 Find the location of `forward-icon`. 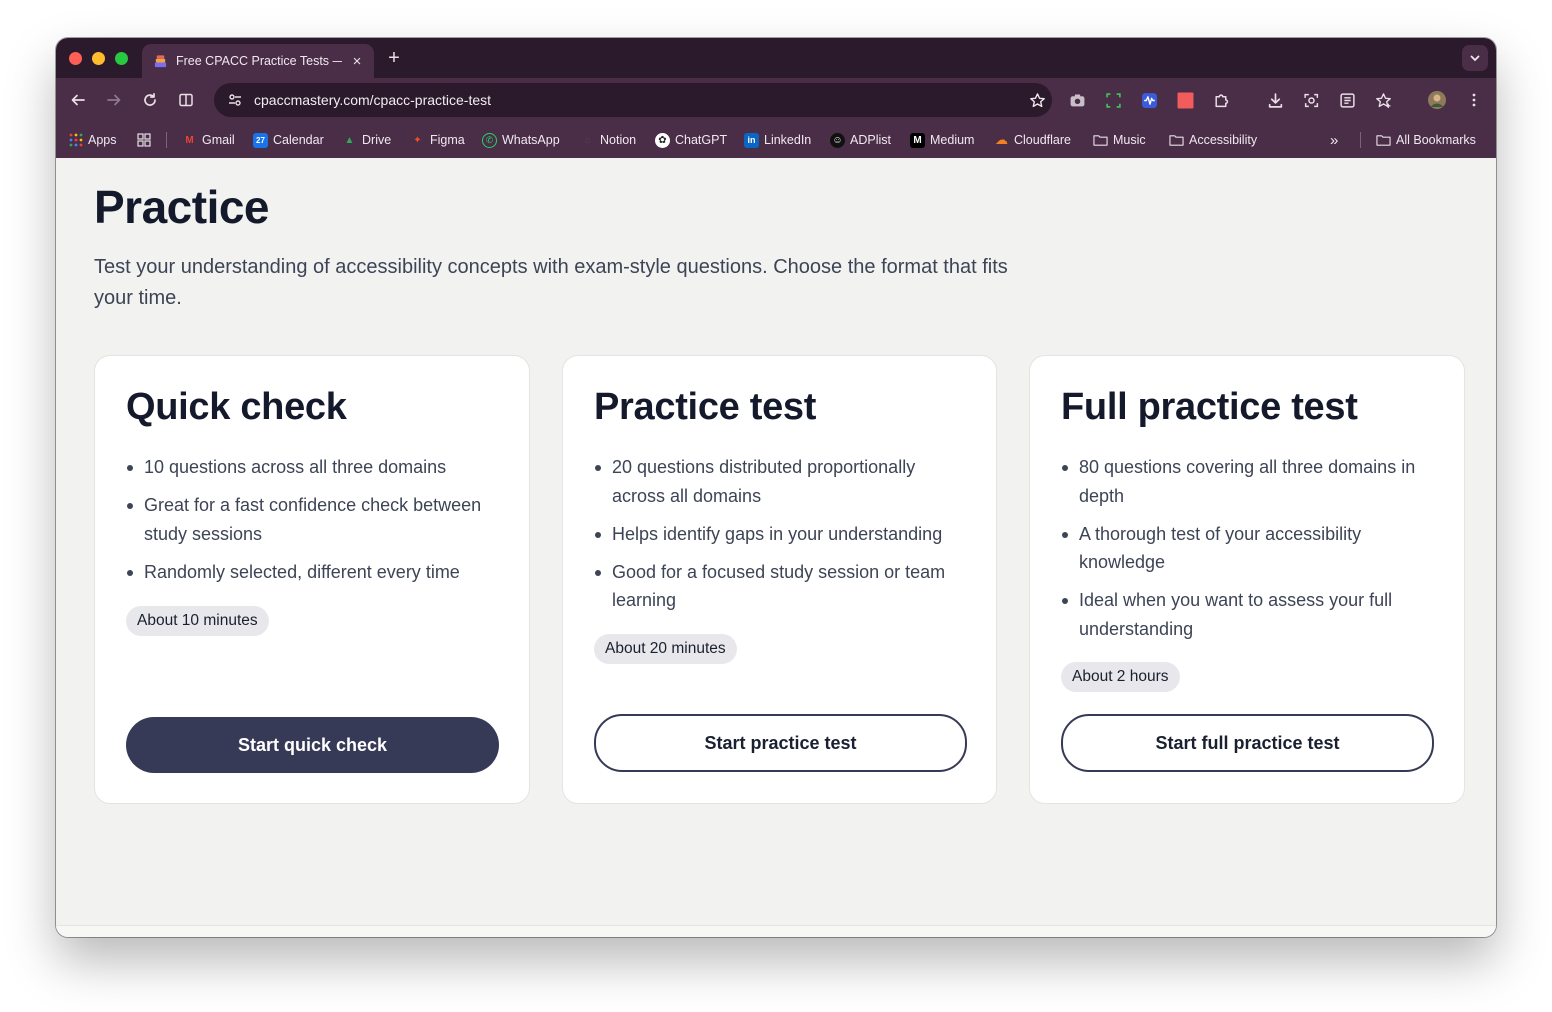

forward-icon is located at coordinates (114, 100).